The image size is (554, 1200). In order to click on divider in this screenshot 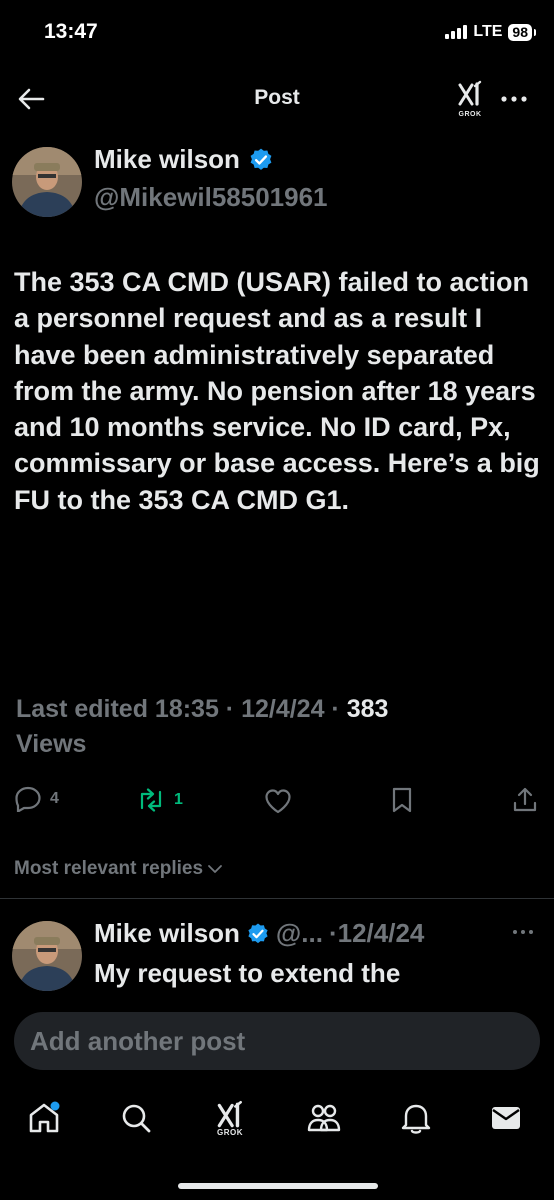, I will do `click(277, 898)`.